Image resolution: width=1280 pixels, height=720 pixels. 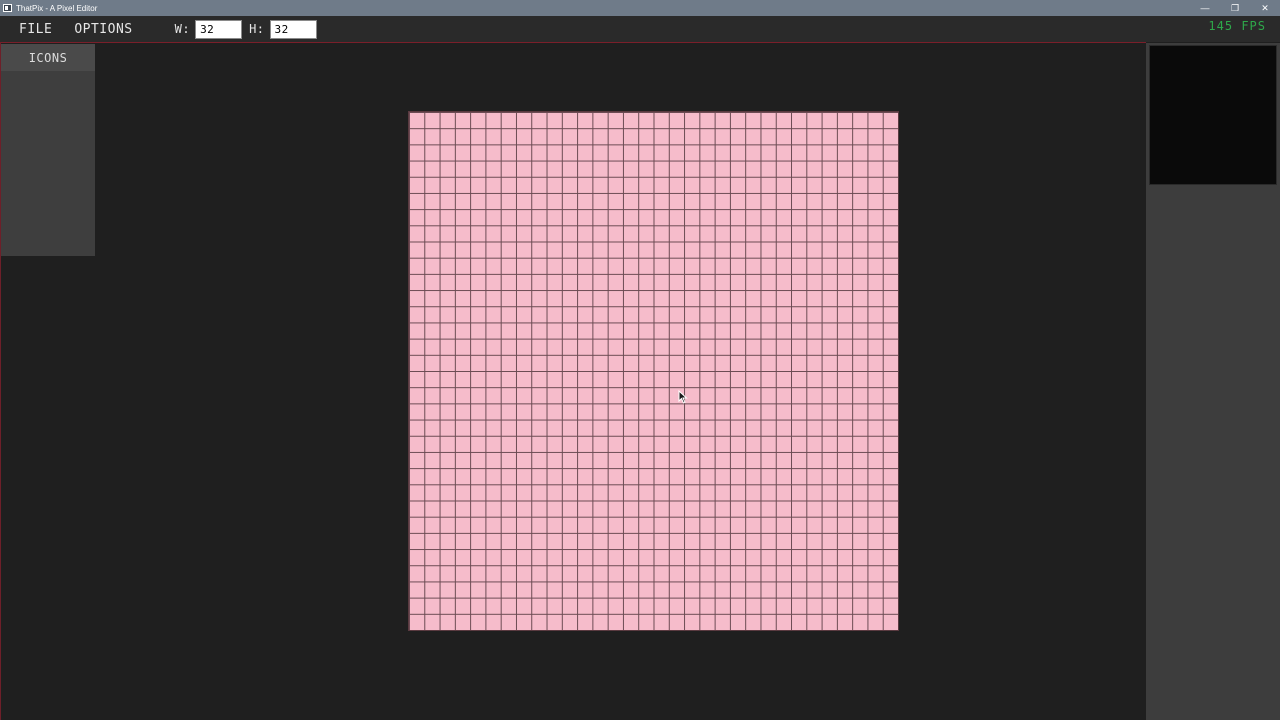 What do you see at coordinates (57, 8) in the screenshot?
I see `window-title: ThatPix - A Pixel Editor` at bounding box center [57, 8].